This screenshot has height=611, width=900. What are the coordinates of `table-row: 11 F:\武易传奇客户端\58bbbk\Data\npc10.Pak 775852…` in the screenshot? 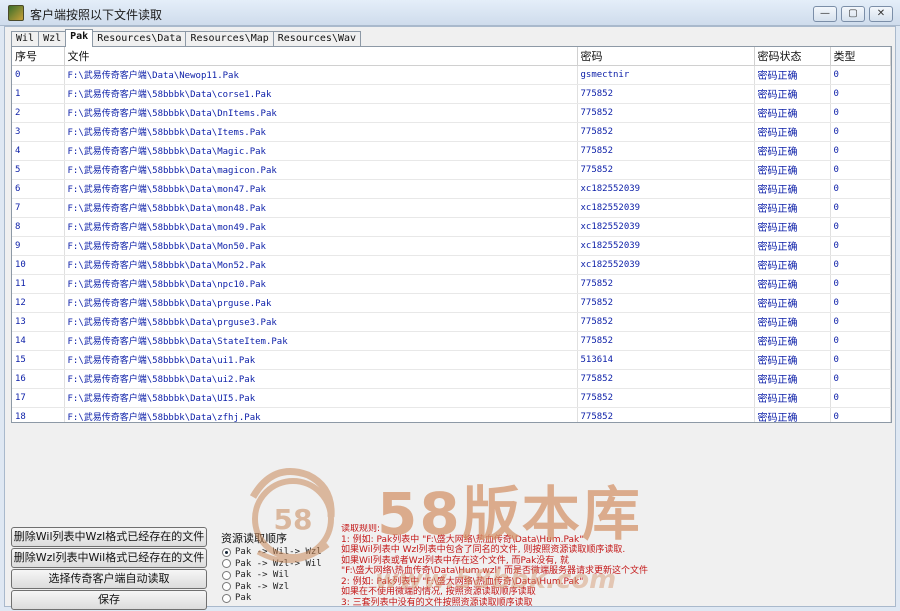 It's located at (451, 284).